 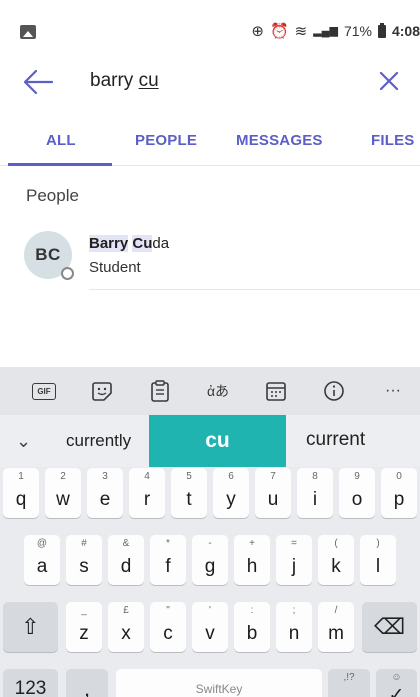 What do you see at coordinates (98, 441) in the screenshot?
I see `suggestion-left: currently` at bounding box center [98, 441].